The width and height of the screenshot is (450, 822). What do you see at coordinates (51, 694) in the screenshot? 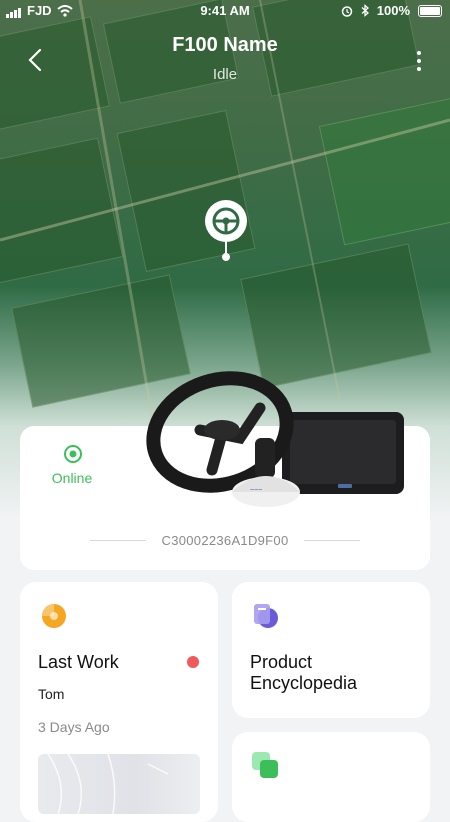
I see `last-work-user: Tom` at bounding box center [51, 694].